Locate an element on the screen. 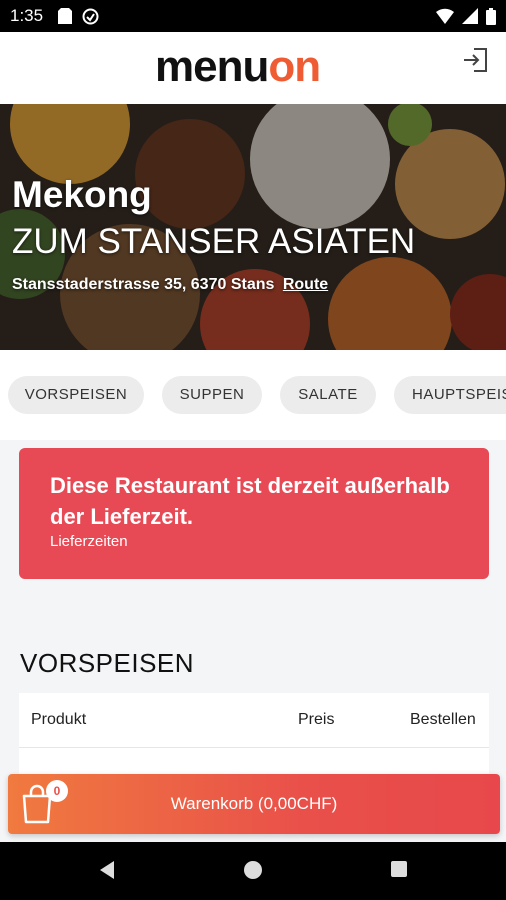 The width and height of the screenshot is (506, 900). logo-text-on: on is located at coordinates (294, 66).